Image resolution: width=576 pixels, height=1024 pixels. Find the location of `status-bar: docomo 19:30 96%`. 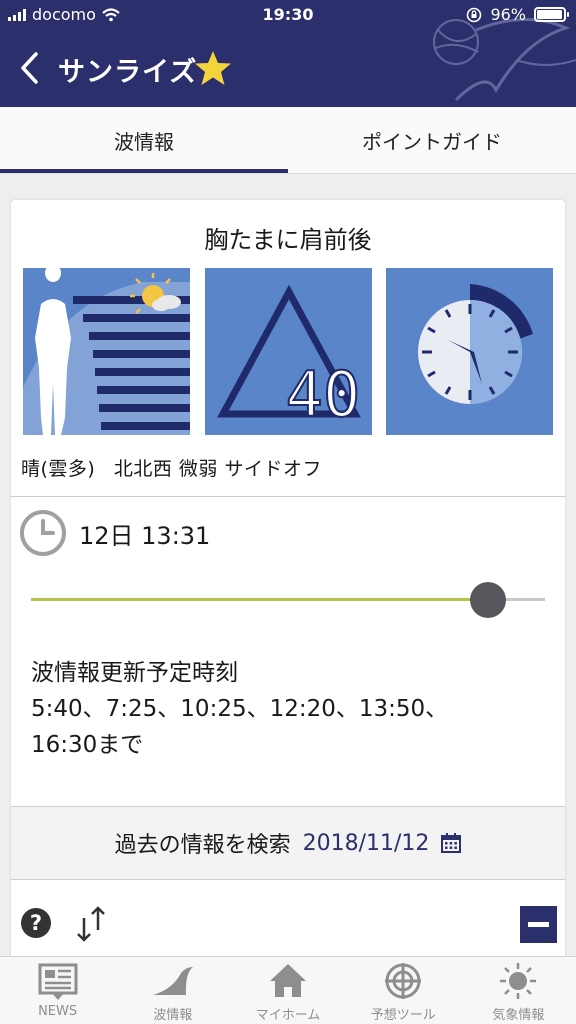

status-bar: docomo 19:30 96% is located at coordinates (288, 15).